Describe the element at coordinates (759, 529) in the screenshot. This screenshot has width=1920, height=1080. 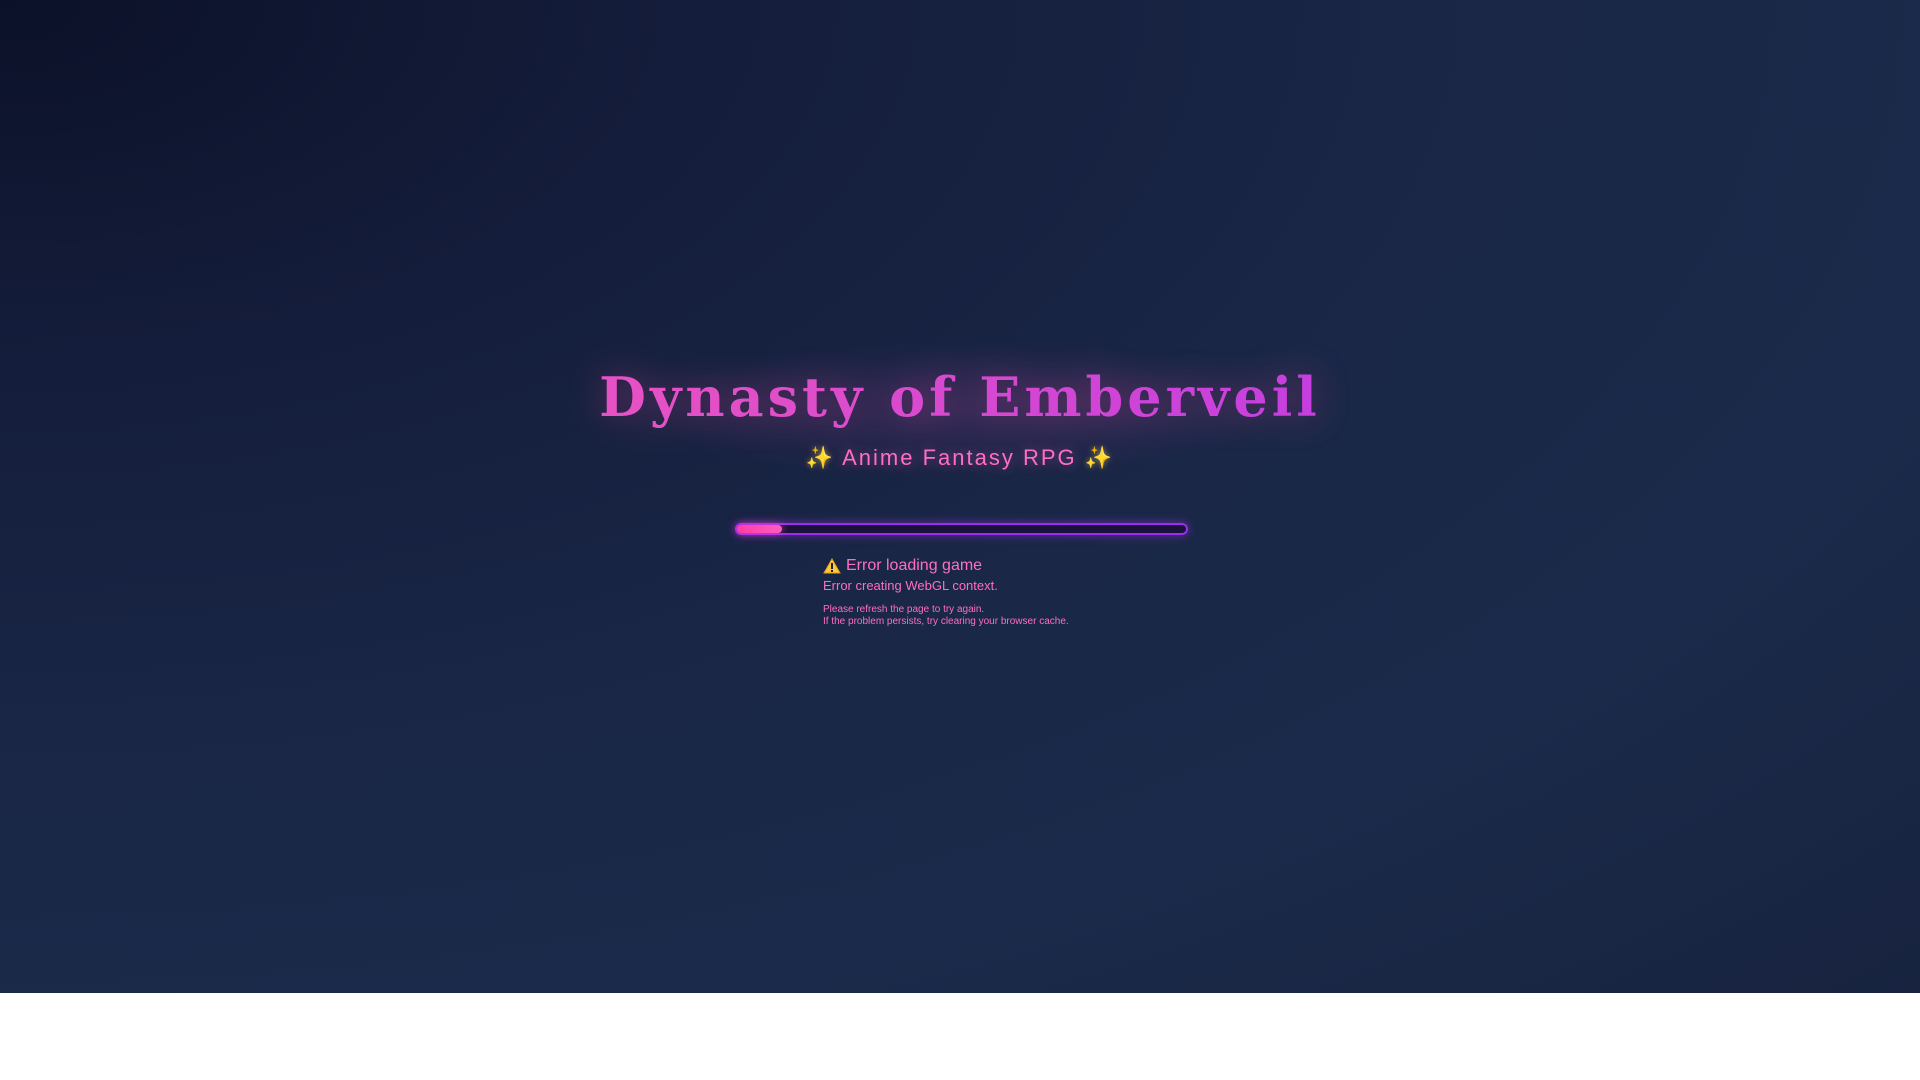
I see `loading-progress-fill` at that location.